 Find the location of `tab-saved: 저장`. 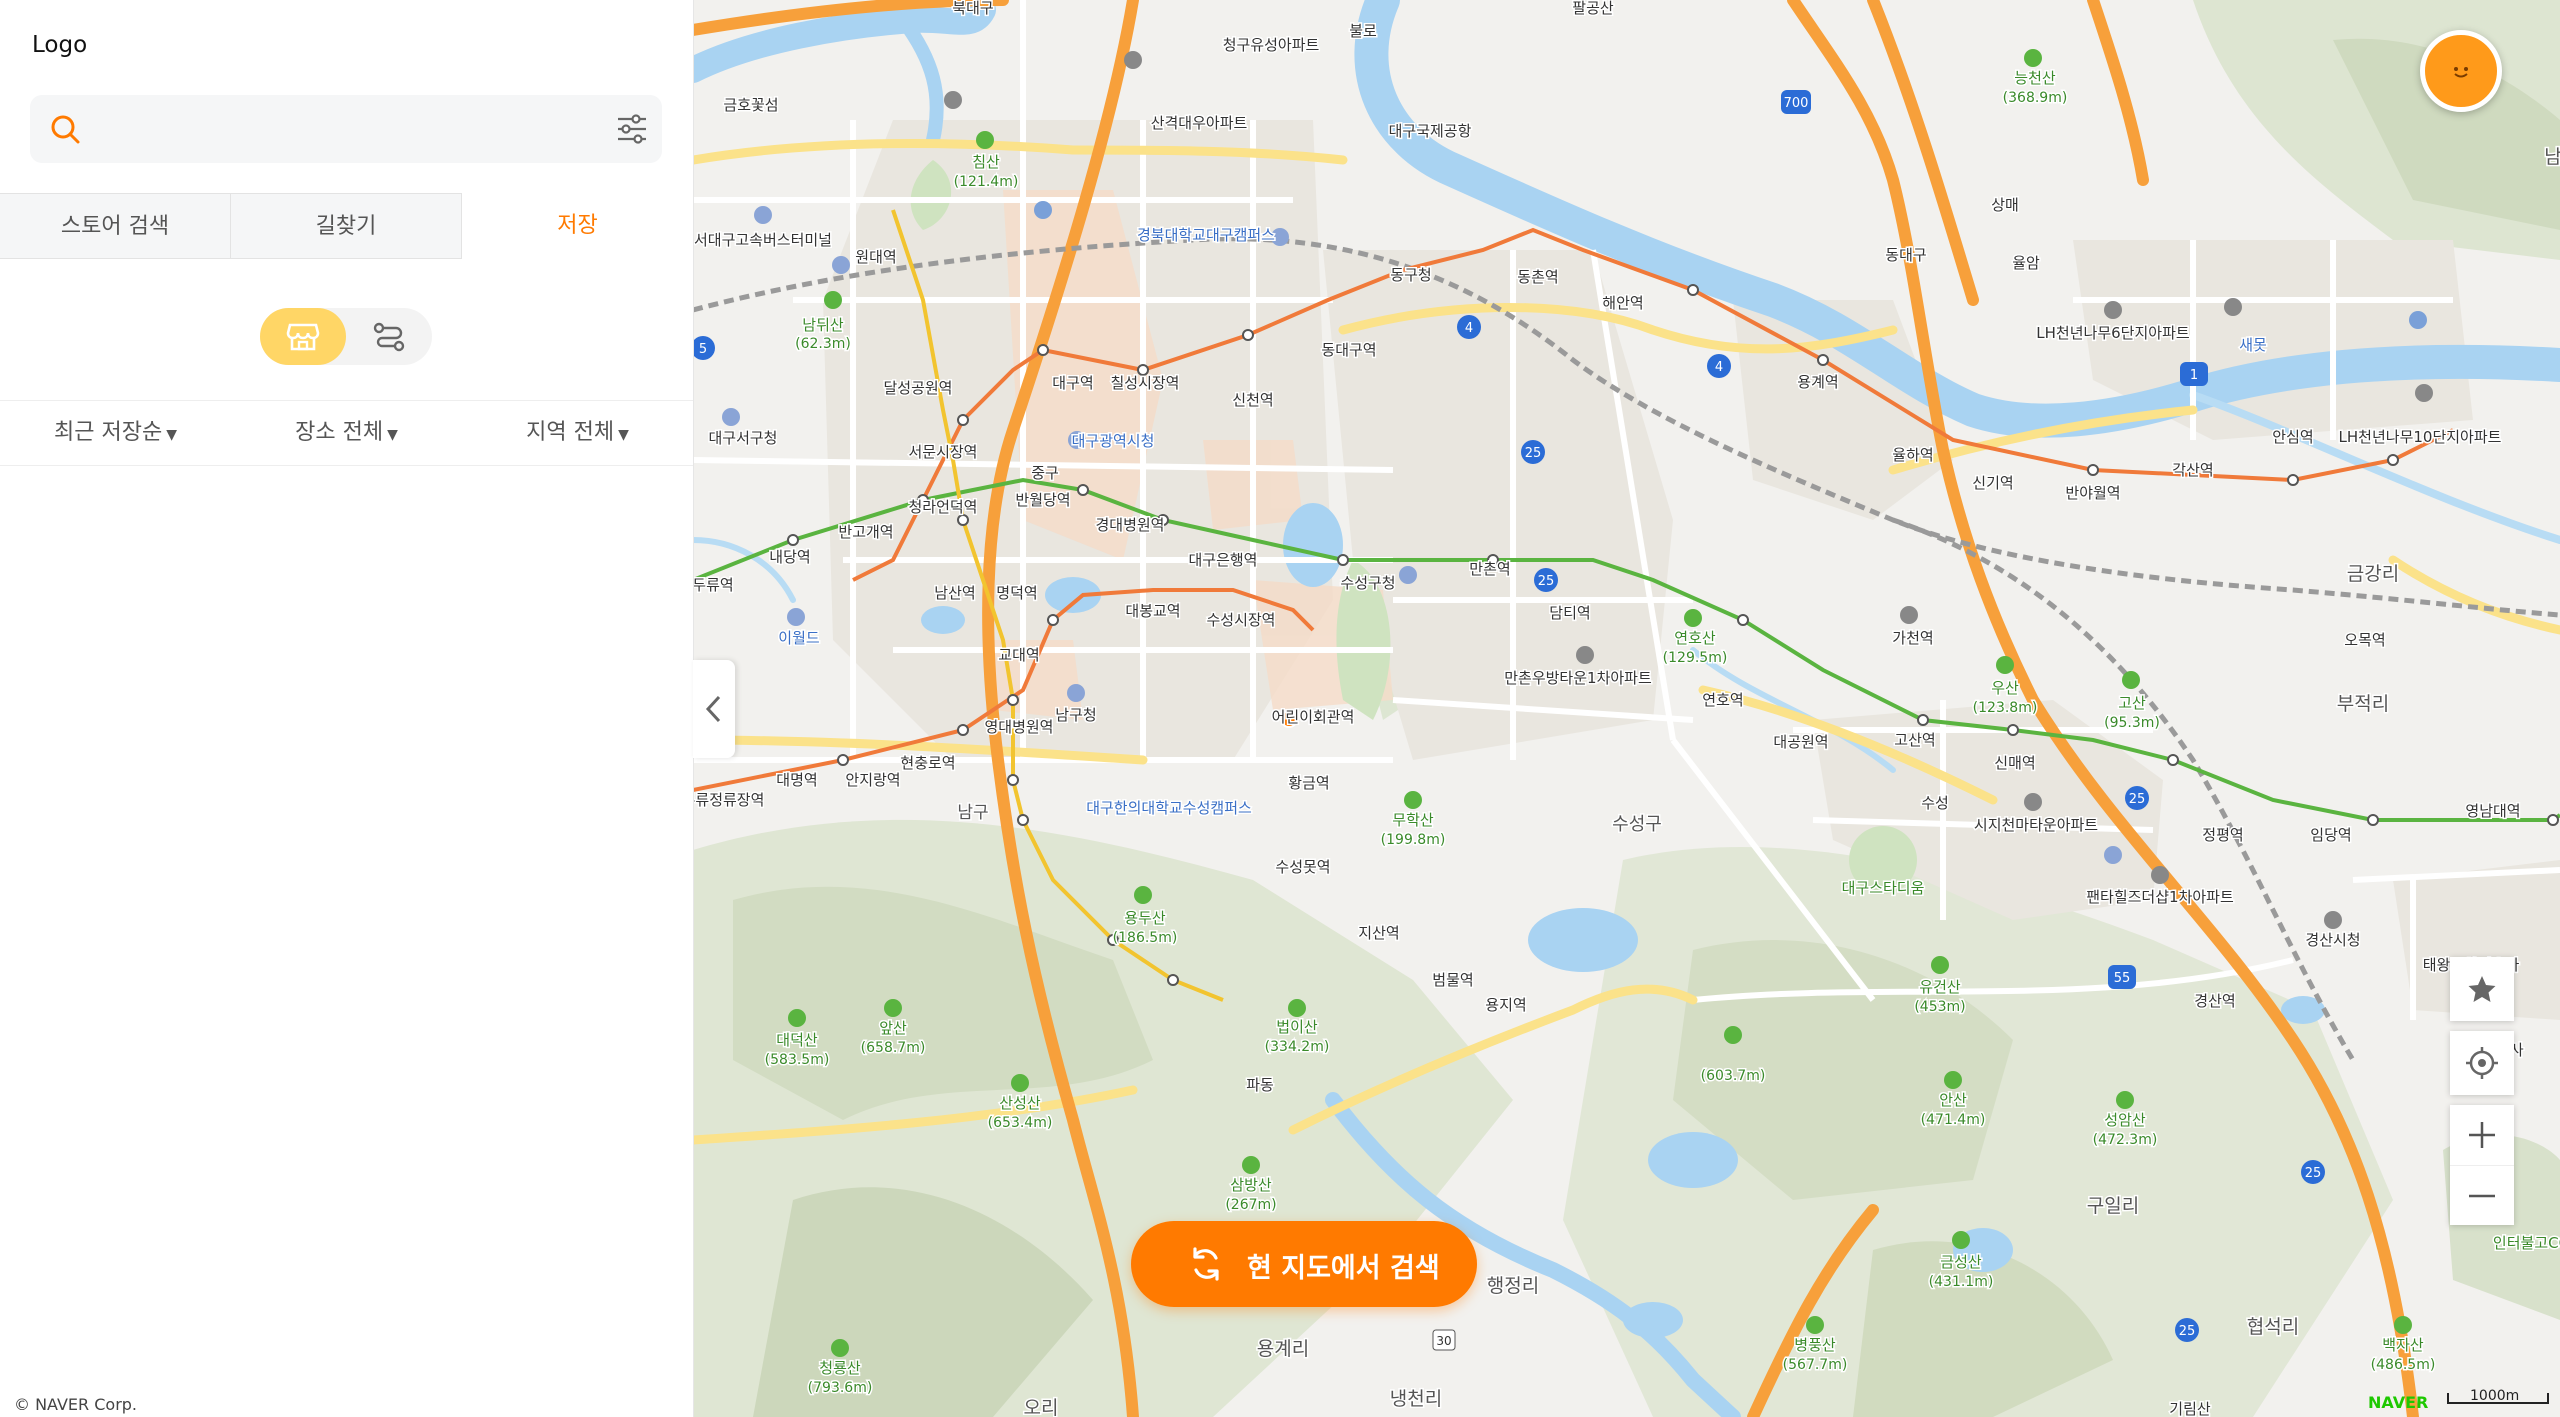

tab-saved: 저장 is located at coordinates (577, 226).